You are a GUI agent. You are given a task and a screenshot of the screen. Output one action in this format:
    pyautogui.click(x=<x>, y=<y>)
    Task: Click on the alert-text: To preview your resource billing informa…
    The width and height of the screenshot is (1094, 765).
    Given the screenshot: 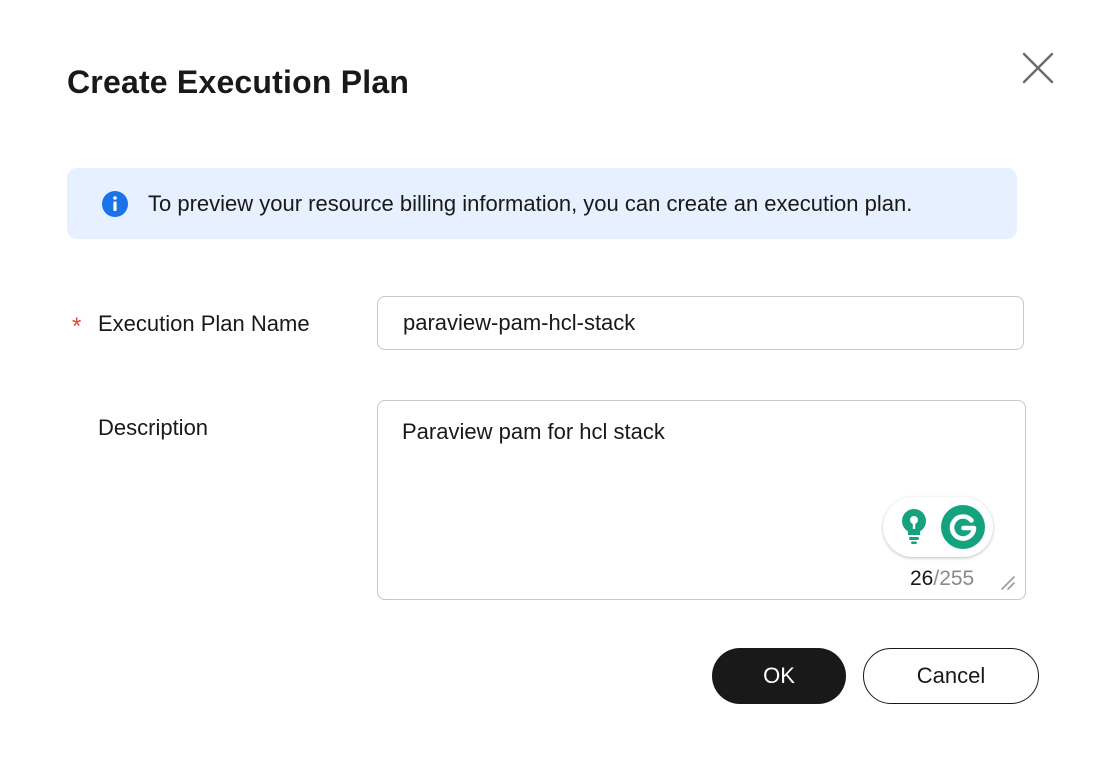 What is the action you would take?
    pyautogui.click(x=530, y=203)
    